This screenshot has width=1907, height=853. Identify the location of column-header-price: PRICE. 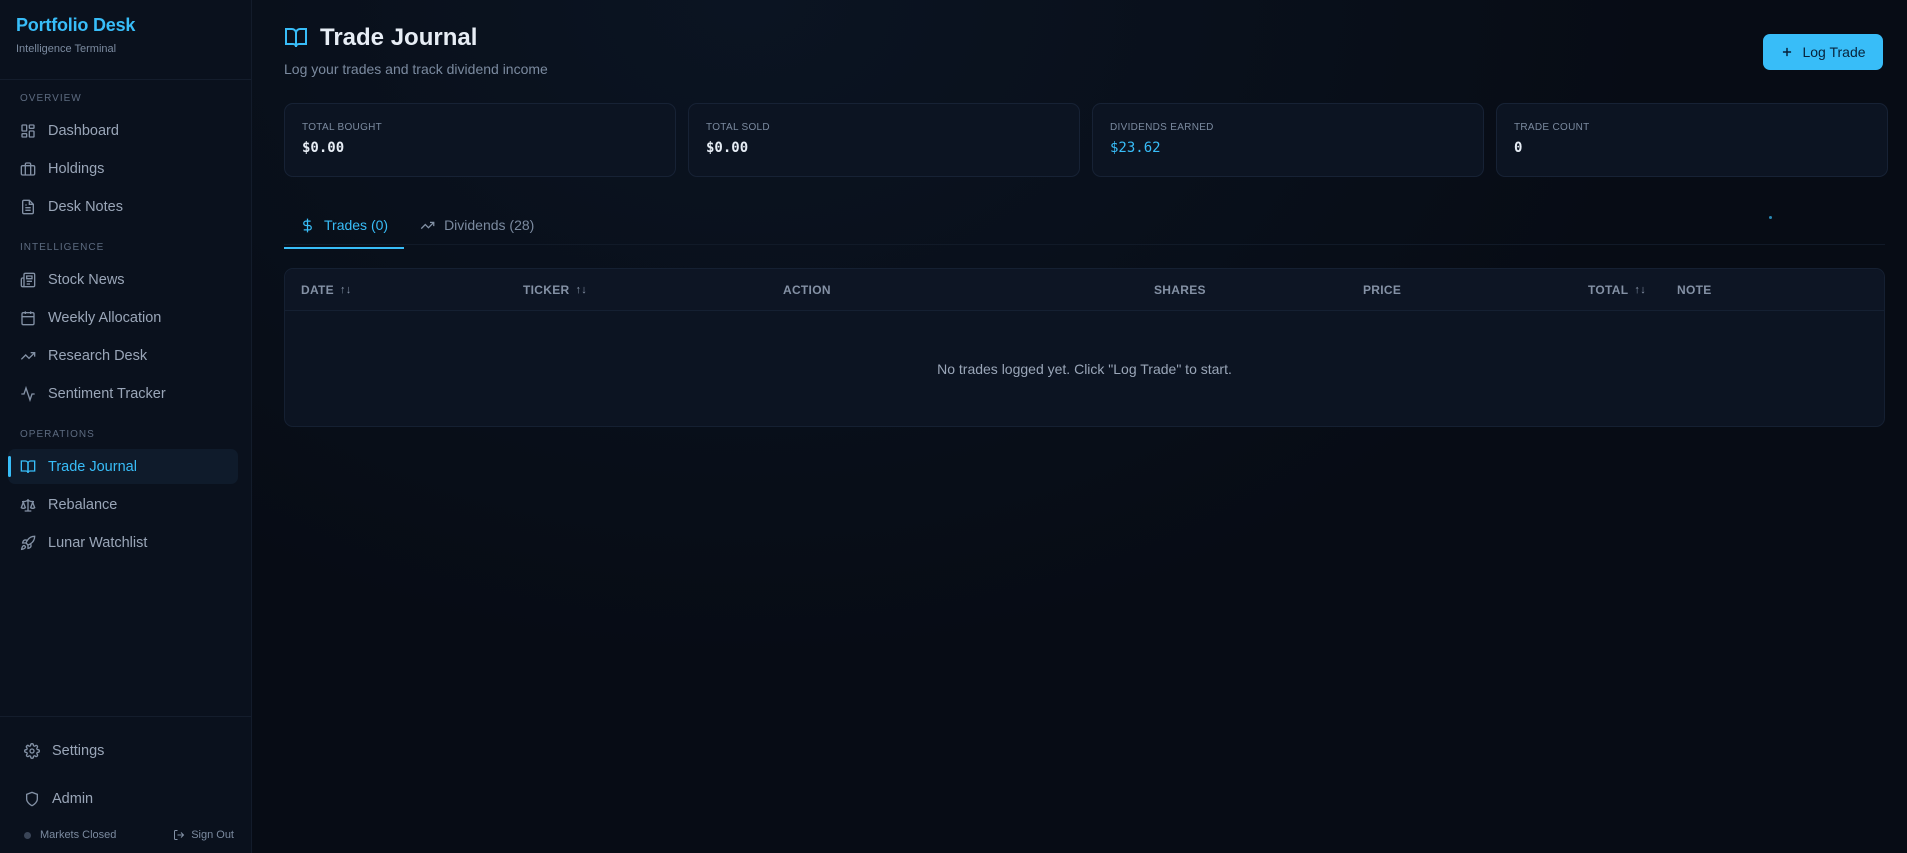
(1382, 290).